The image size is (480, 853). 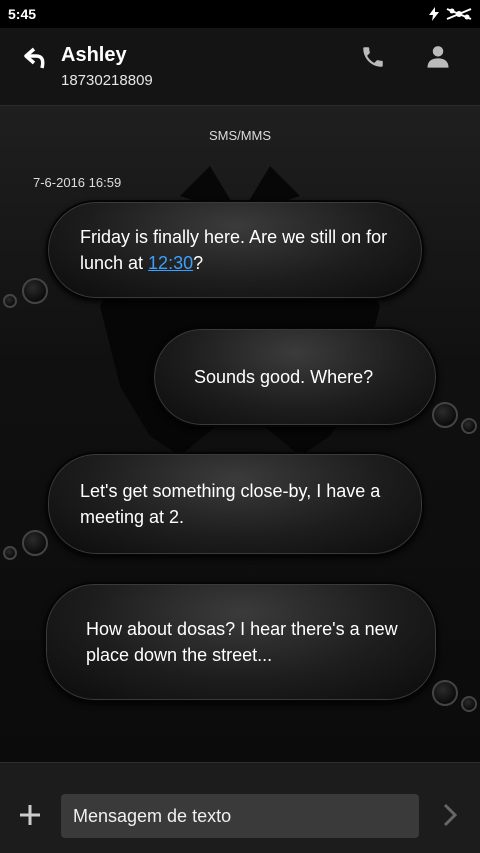 What do you see at coordinates (22, 14) in the screenshot?
I see `status-time: 5:45` at bounding box center [22, 14].